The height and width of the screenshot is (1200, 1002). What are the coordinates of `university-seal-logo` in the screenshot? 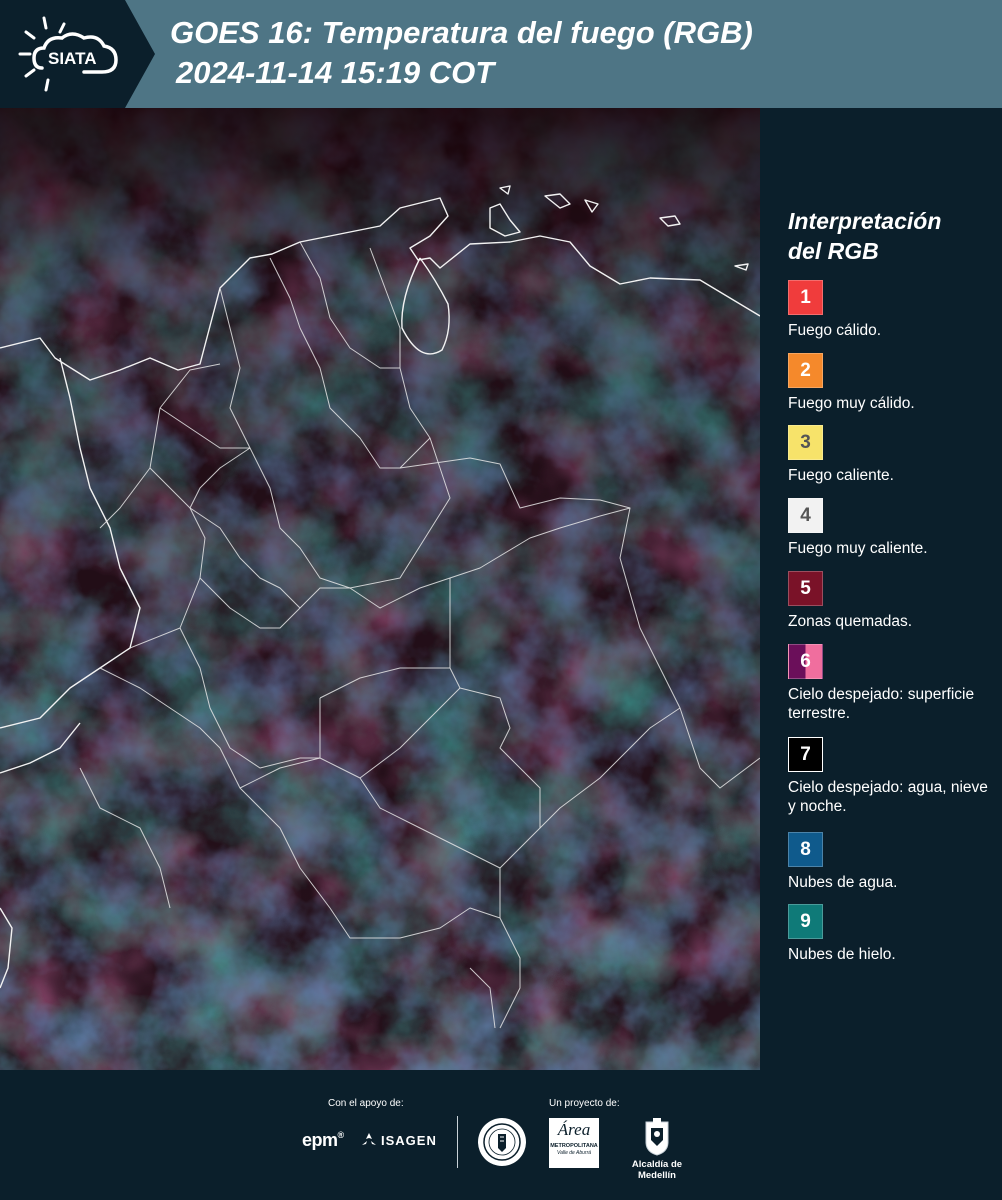 It's located at (502, 1142).